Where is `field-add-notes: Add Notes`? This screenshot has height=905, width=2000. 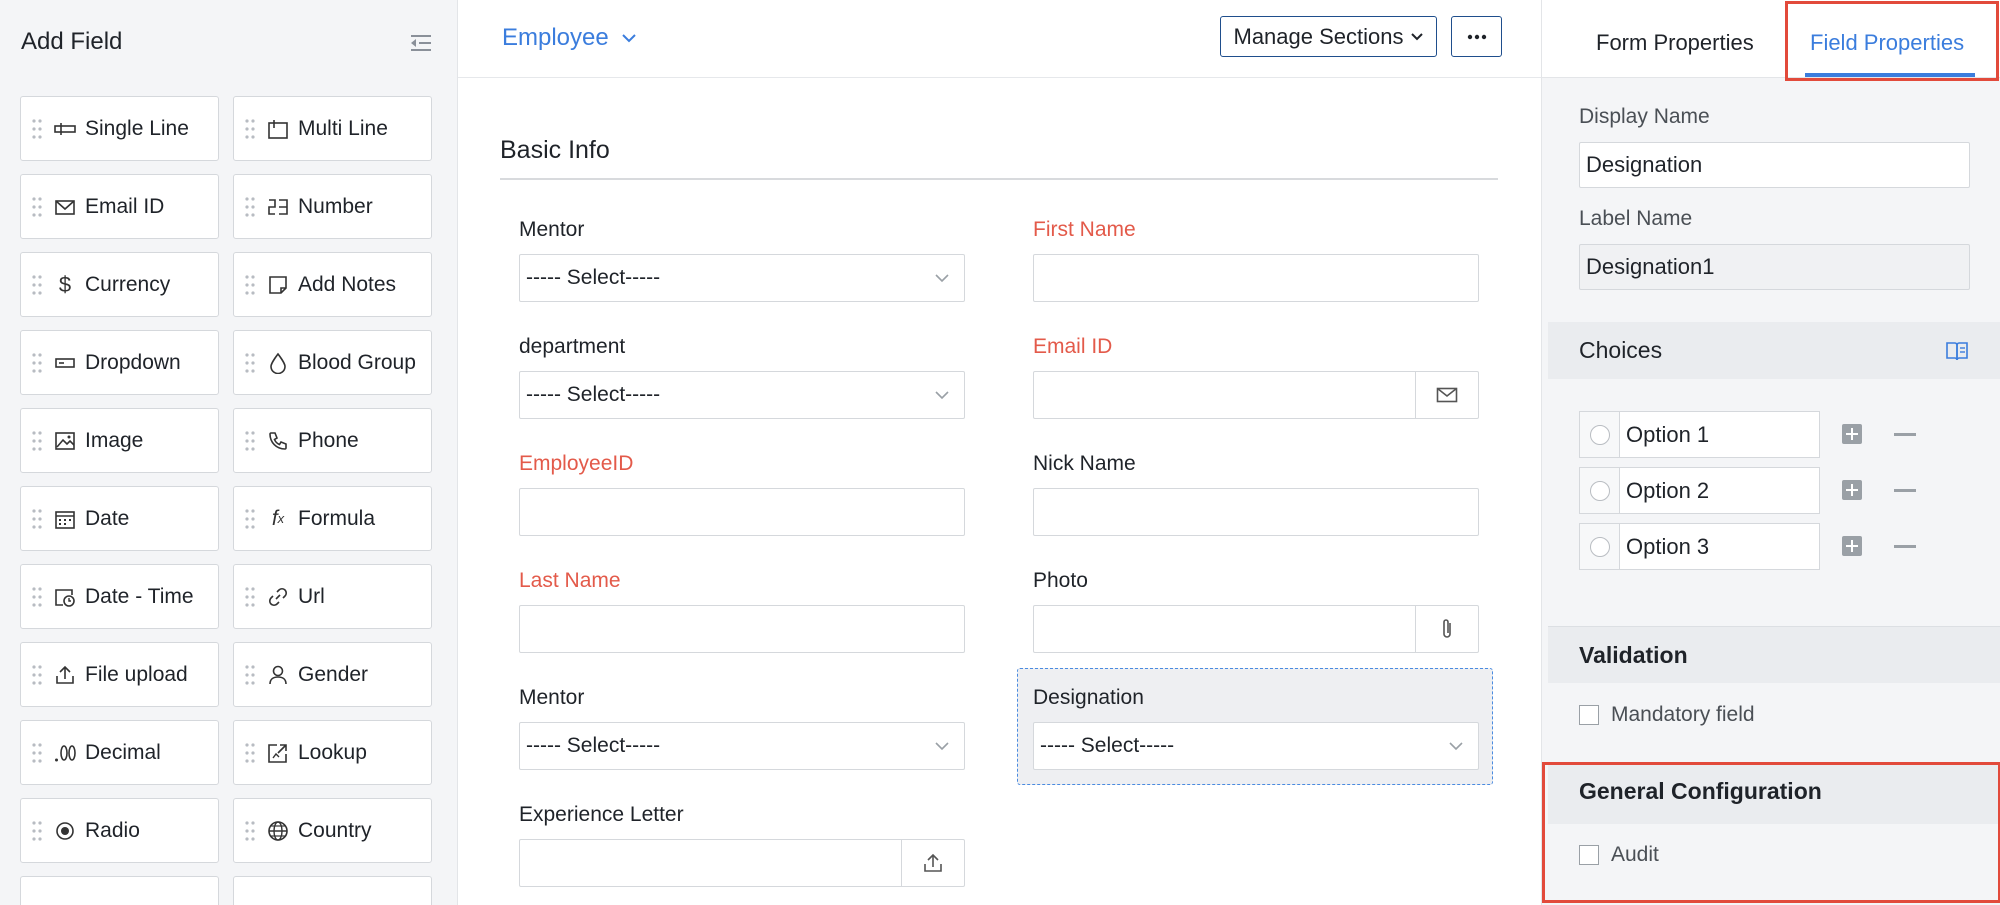
field-add-notes: Add Notes is located at coordinates (332, 284).